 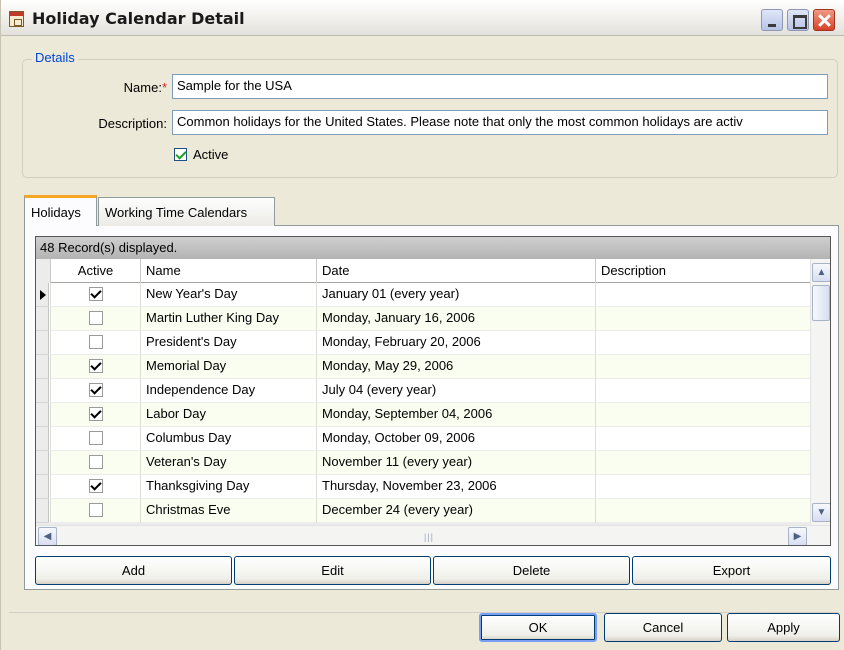 What do you see at coordinates (423, 463) in the screenshot?
I see `table-row: Veteran's Day November 11 (every year)` at bounding box center [423, 463].